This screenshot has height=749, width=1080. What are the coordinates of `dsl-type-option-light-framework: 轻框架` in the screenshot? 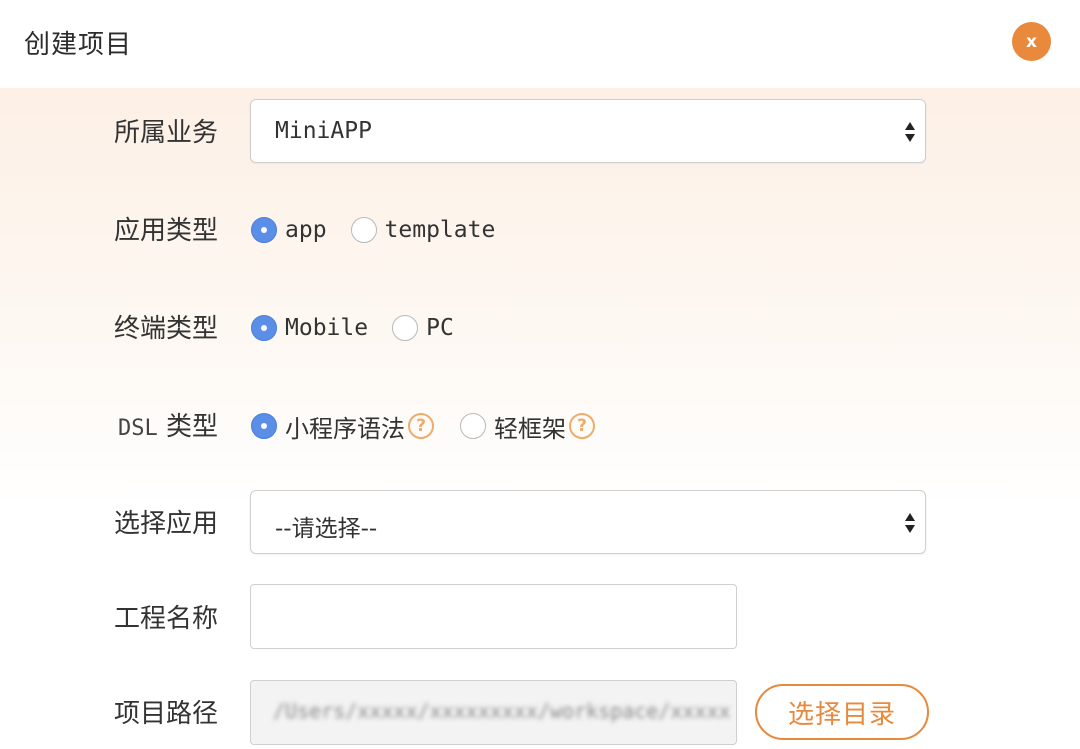 It's located at (530, 428).